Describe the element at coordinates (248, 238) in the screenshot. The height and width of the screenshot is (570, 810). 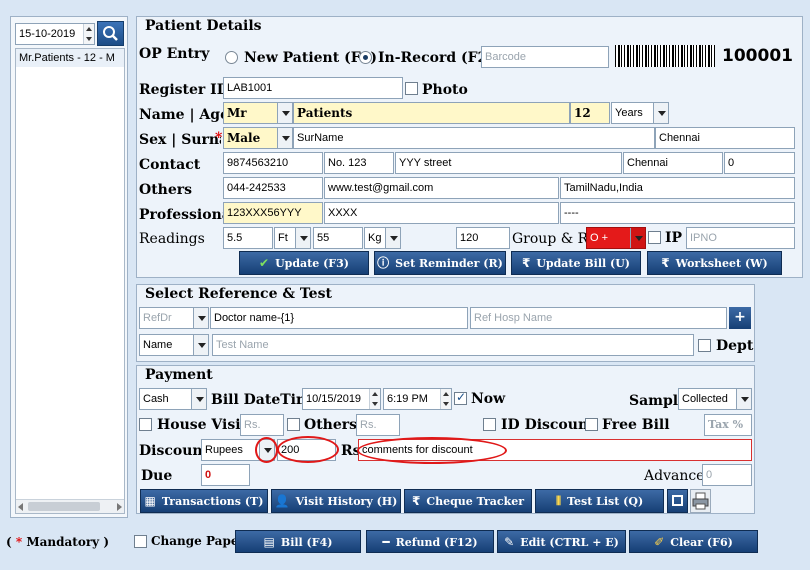
I see `height-input: 5.5` at that location.